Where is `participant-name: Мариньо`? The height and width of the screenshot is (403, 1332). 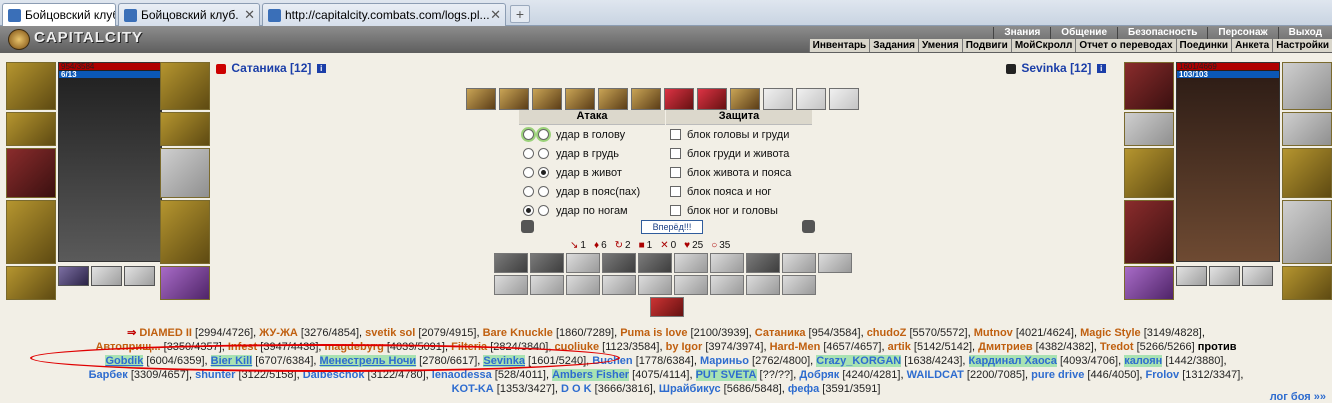
participant-name: Мариньо is located at coordinates (724, 361).